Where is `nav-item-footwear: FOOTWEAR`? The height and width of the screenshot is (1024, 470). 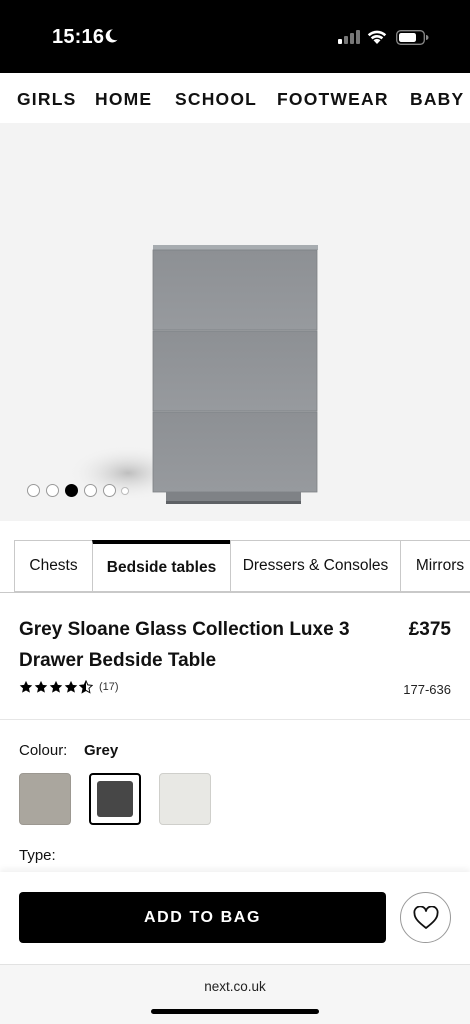 nav-item-footwear: FOOTWEAR is located at coordinates (333, 99).